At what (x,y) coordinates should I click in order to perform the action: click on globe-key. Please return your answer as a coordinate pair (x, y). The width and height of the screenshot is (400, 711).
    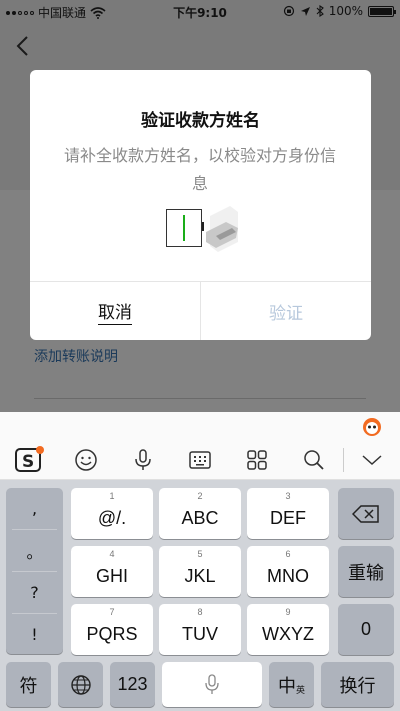
    Looking at the image, I should click on (80, 684).